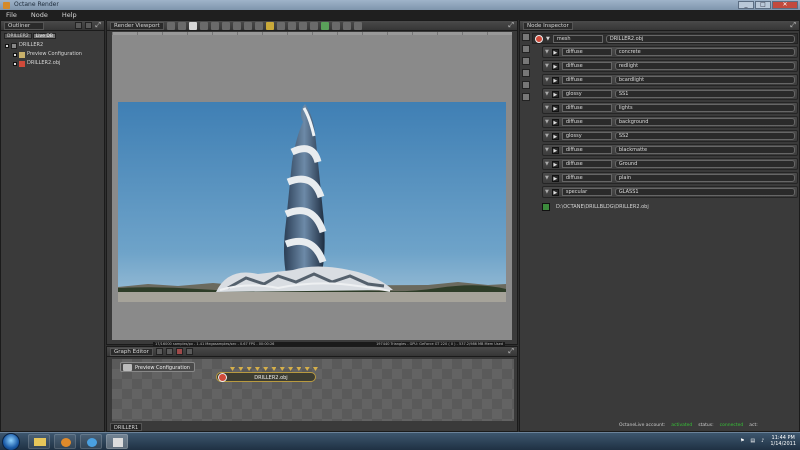 The width and height of the screenshot is (800, 450). I want to click on material-row: ▼ ▶ diffuse lights, so click(670, 108).